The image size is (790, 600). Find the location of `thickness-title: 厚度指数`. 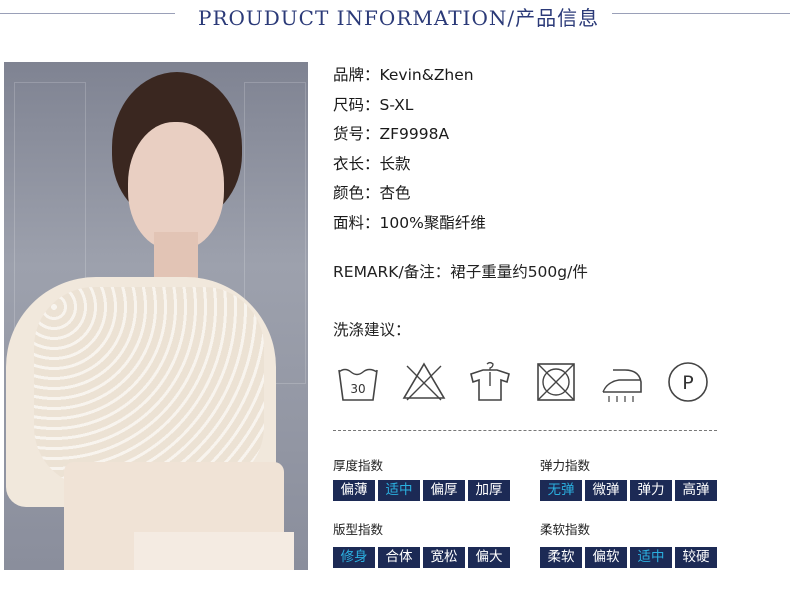

thickness-title: 厚度指数 is located at coordinates (358, 465).